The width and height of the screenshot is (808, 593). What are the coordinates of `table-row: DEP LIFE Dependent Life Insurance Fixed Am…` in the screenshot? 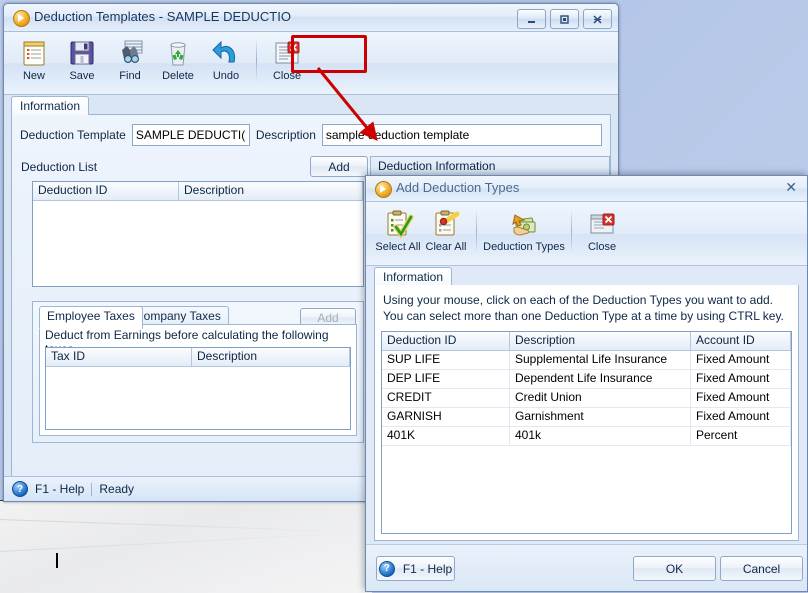 It's located at (586, 379).